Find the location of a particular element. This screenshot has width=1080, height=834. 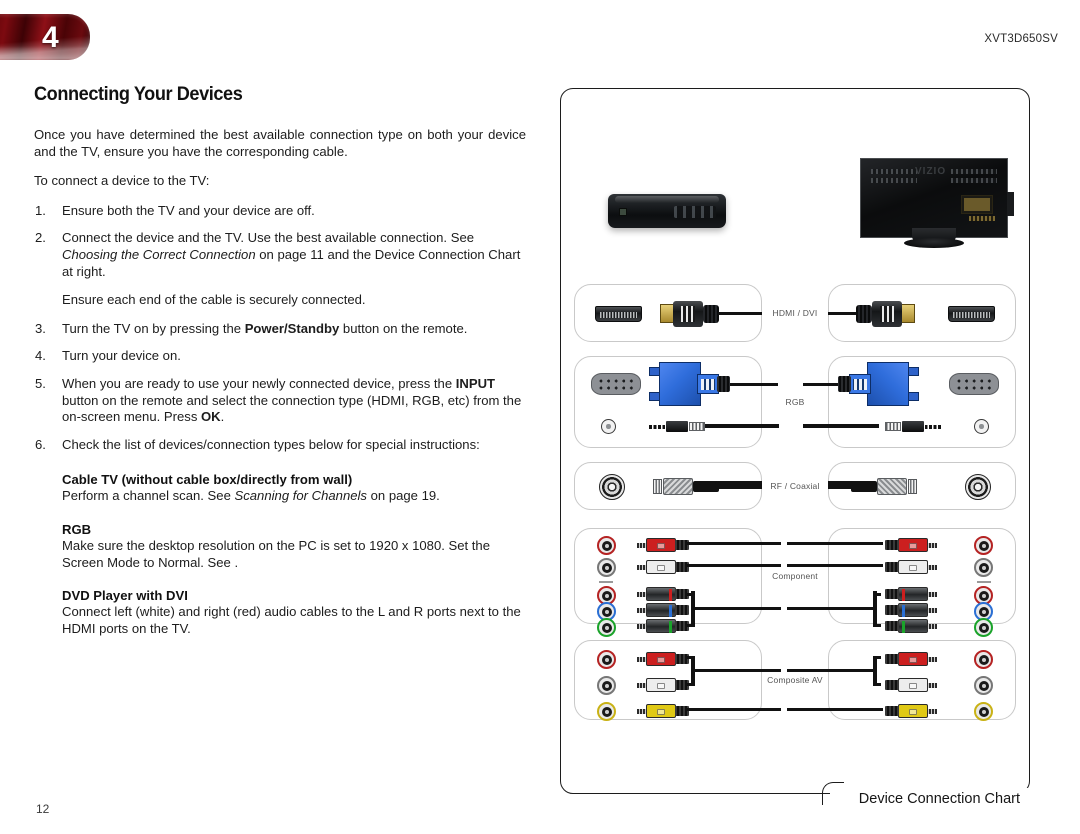

vent-slots-icon is located at coordinates (695, 212).